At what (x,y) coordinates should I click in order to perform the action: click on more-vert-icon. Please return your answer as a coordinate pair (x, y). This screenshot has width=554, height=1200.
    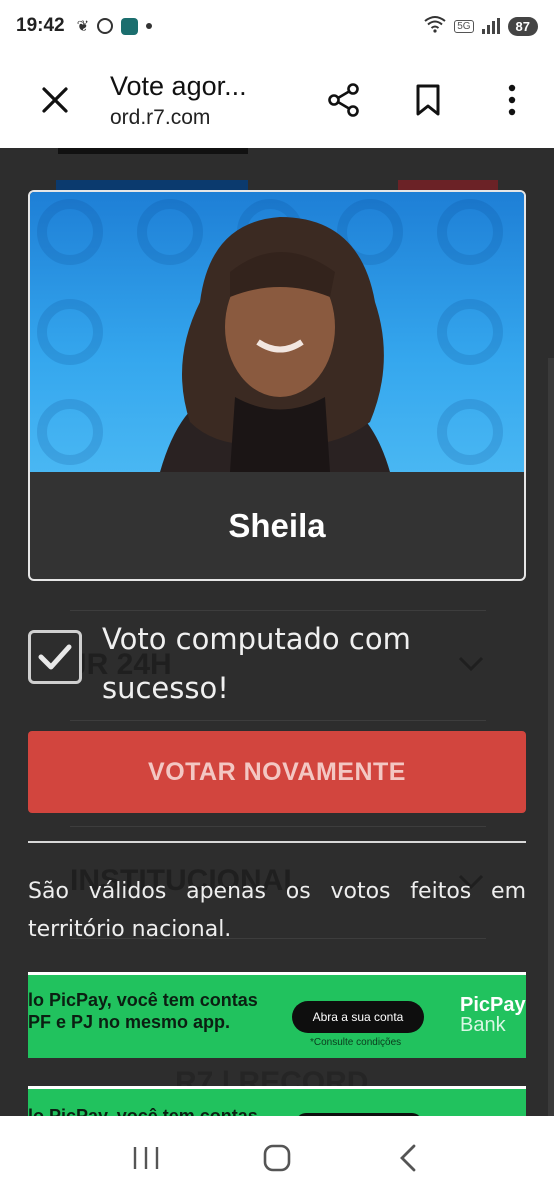
    Looking at the image, I should click on (512, 100).